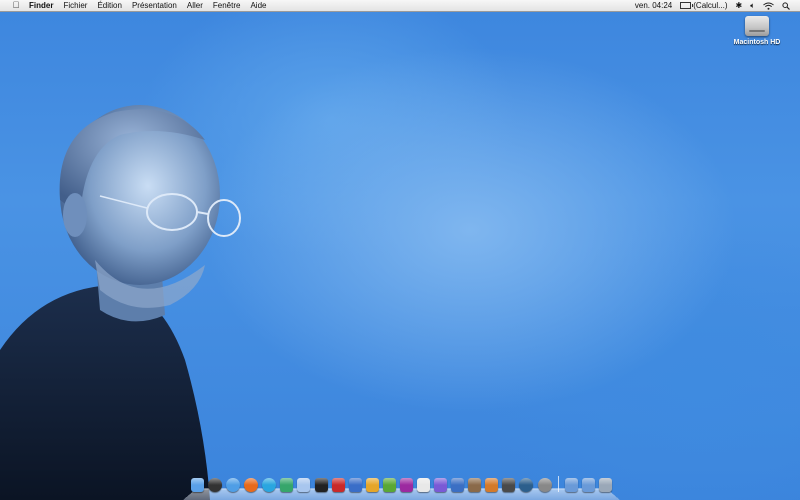  I want to click on menu-fichier: Fichier, so click(75, 5).